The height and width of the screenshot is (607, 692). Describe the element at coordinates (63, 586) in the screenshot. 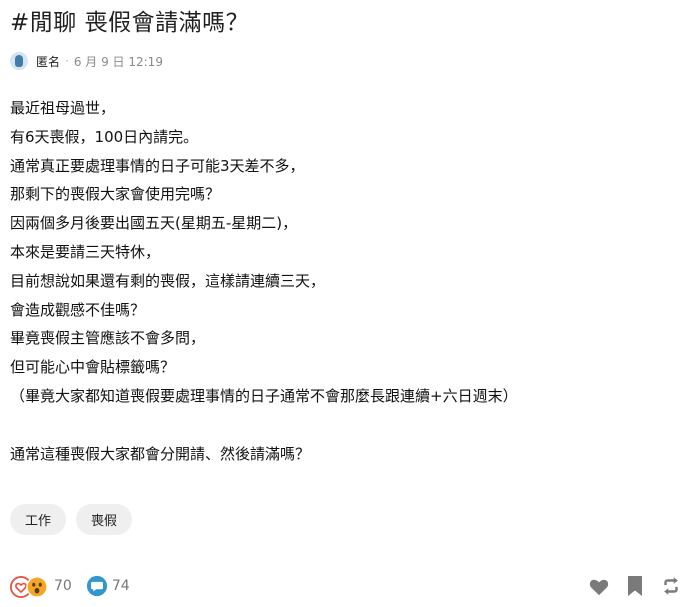

I see `reactions-count: 70` at that location.